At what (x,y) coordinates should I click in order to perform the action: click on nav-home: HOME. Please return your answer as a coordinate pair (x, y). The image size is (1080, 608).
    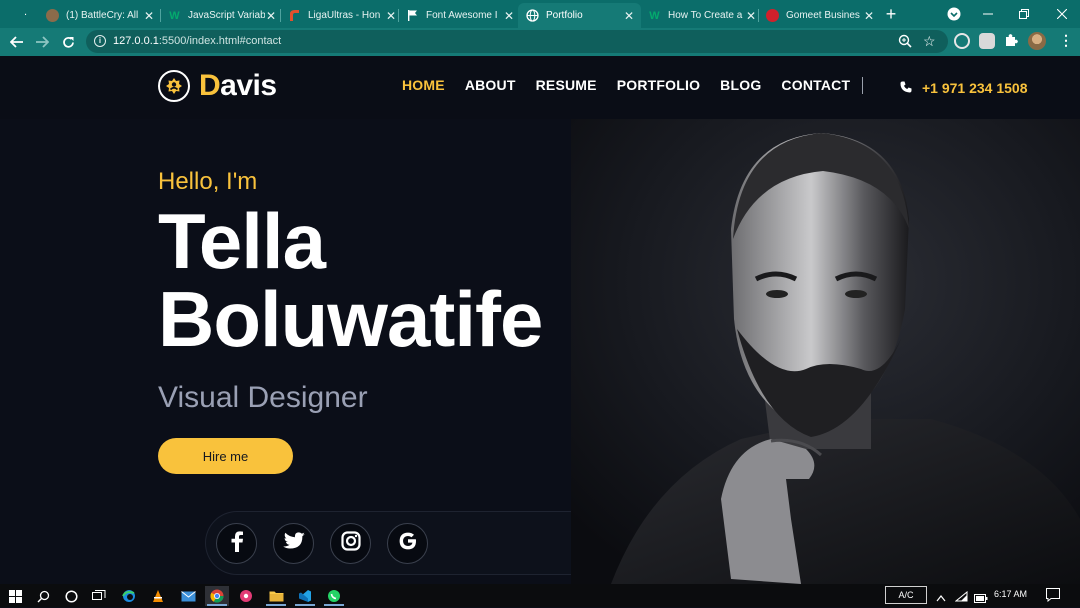
    Looking at the image, I should click on (423, 85).